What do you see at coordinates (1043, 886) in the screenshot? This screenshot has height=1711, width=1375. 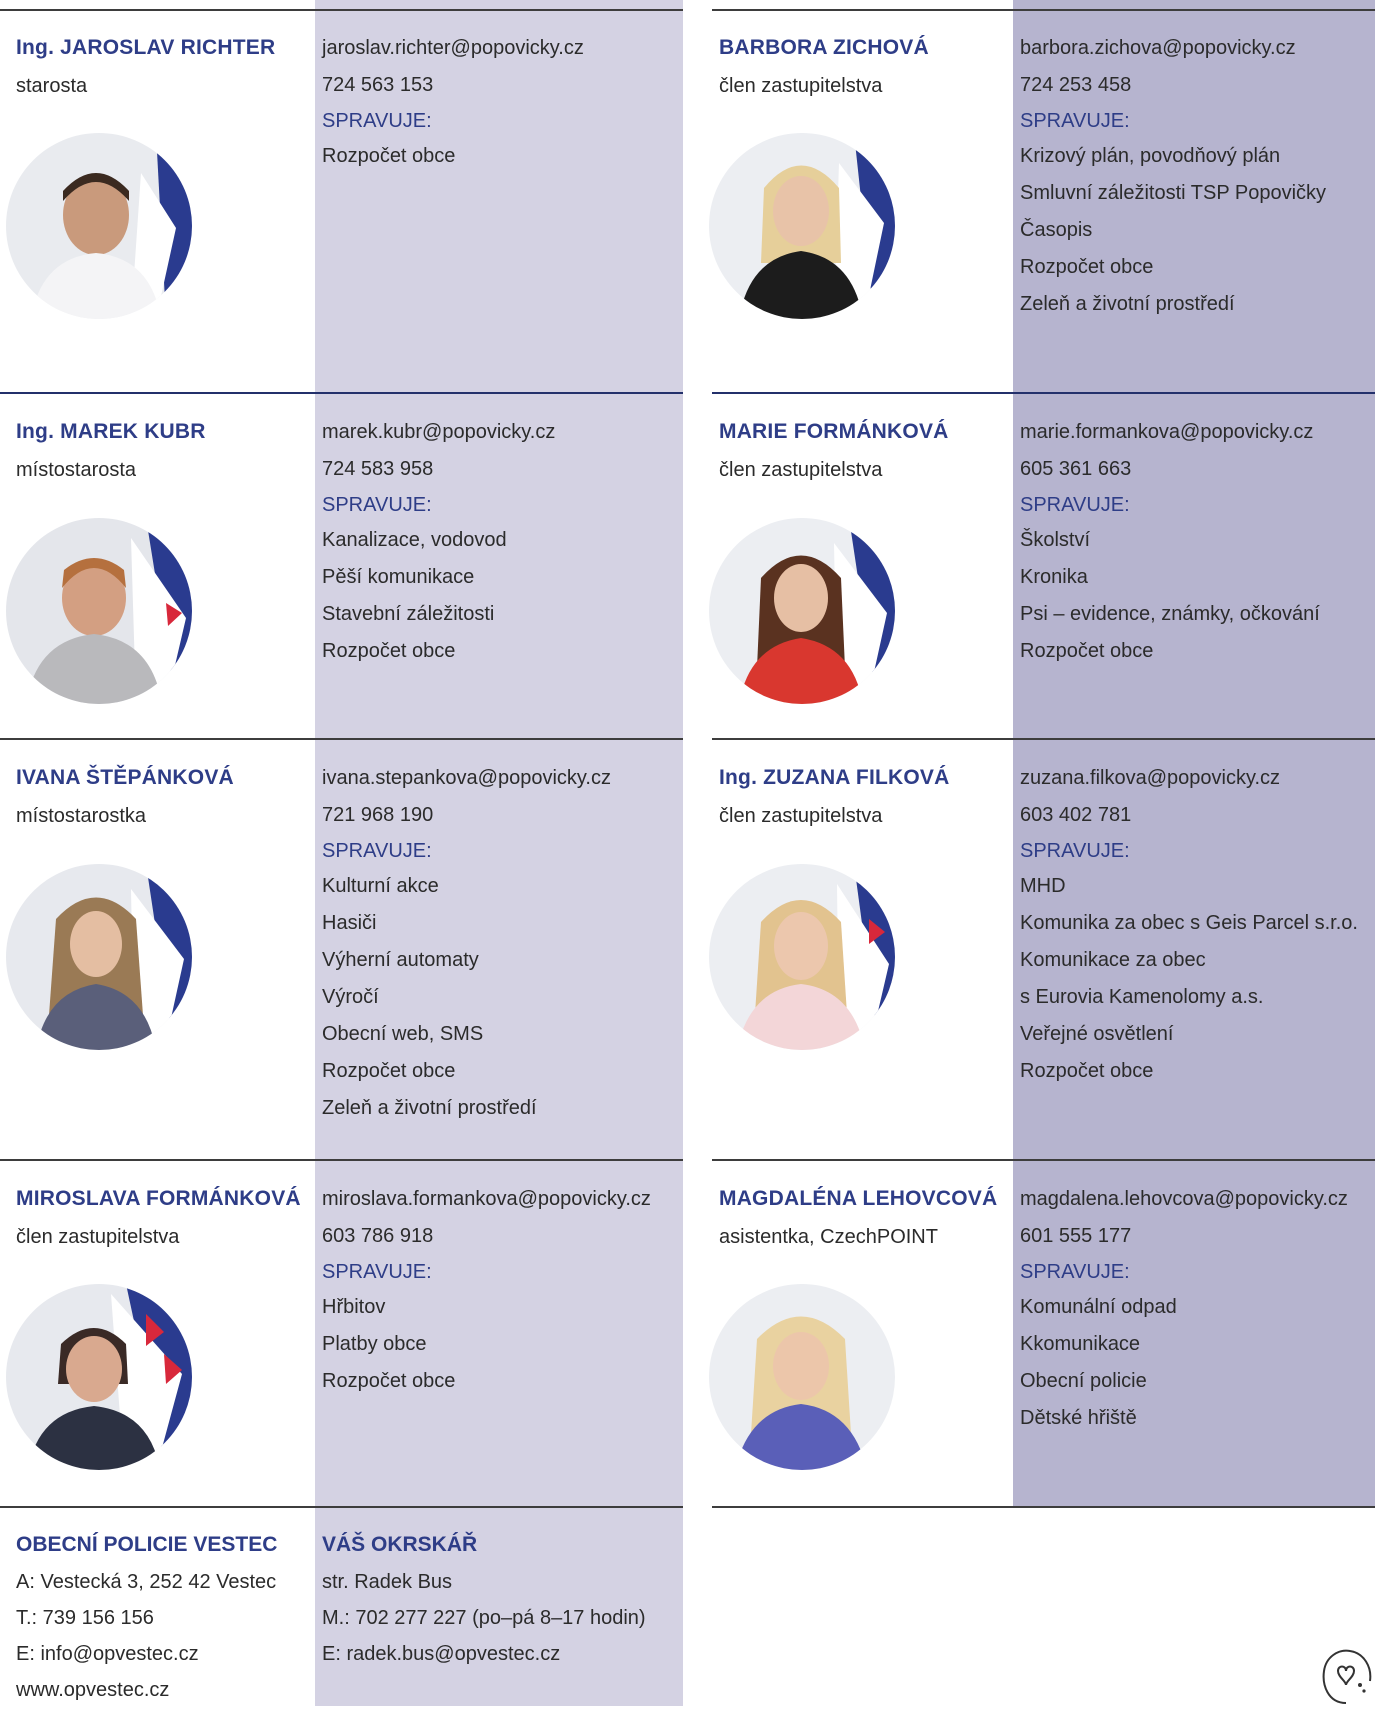 I see `duty-item: MHD` at bounding box center [1043, 886].